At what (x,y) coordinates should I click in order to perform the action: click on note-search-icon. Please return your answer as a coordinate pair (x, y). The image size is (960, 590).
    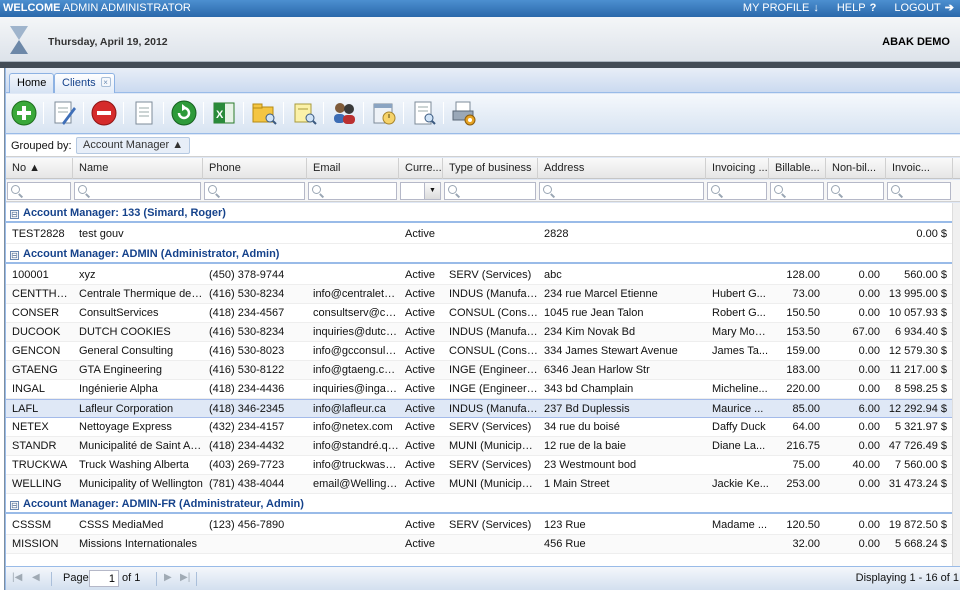
    Looking at the image, I should click on (304, 113).